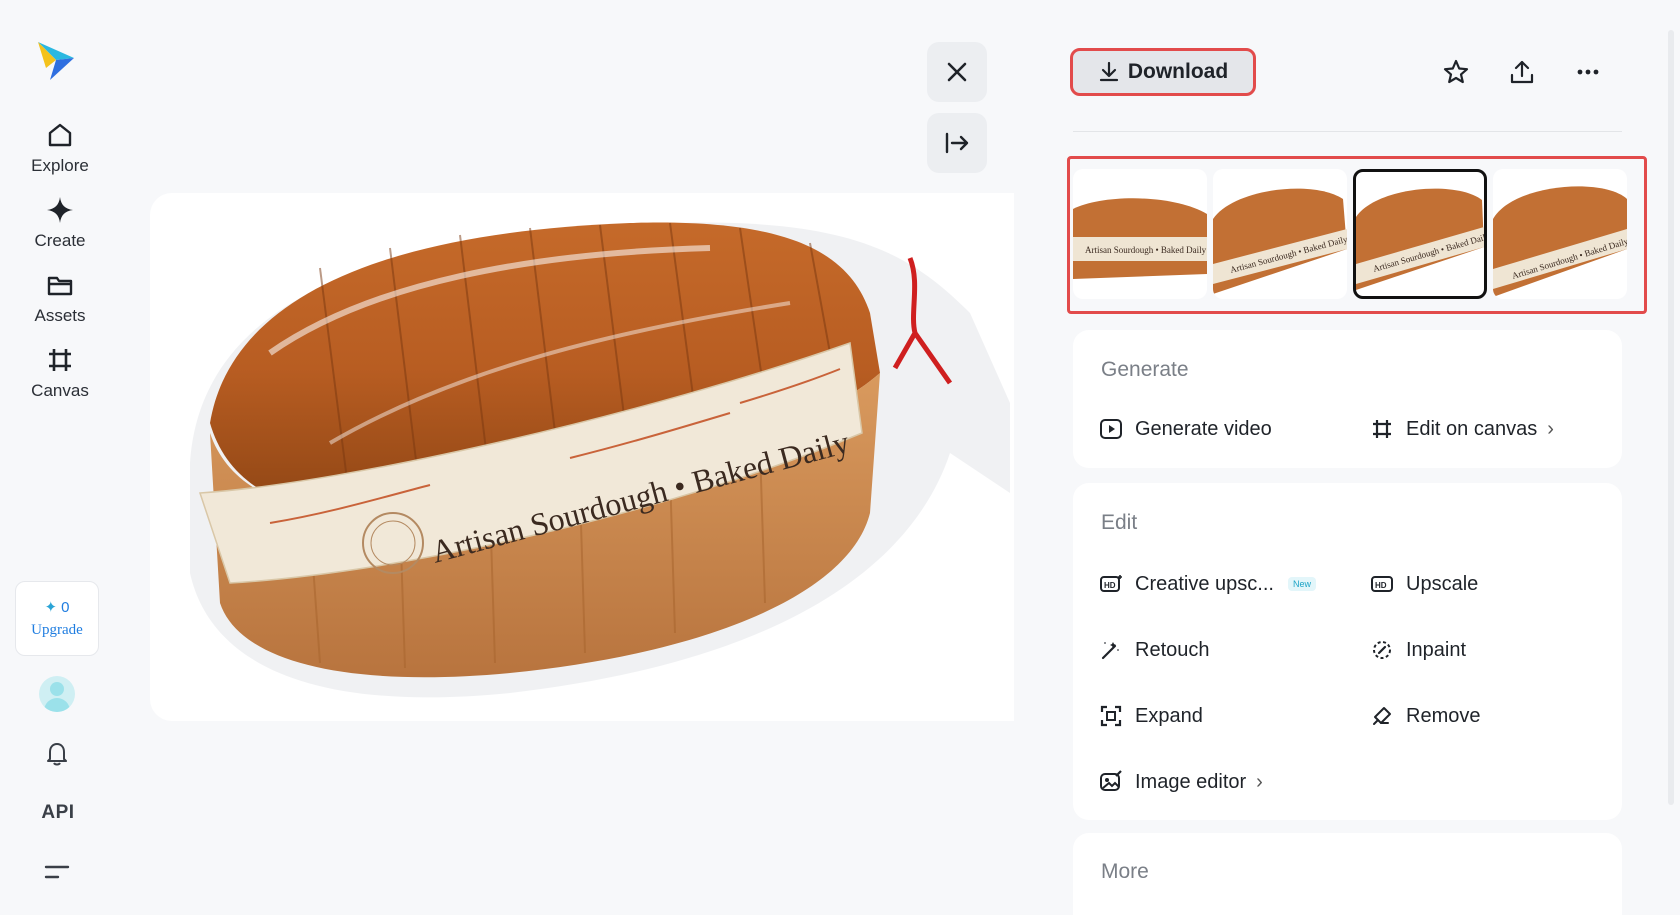 The width and height of the screenshot is (1680, 915). I want to click on hd-icon: HD, so click(1382, 584).